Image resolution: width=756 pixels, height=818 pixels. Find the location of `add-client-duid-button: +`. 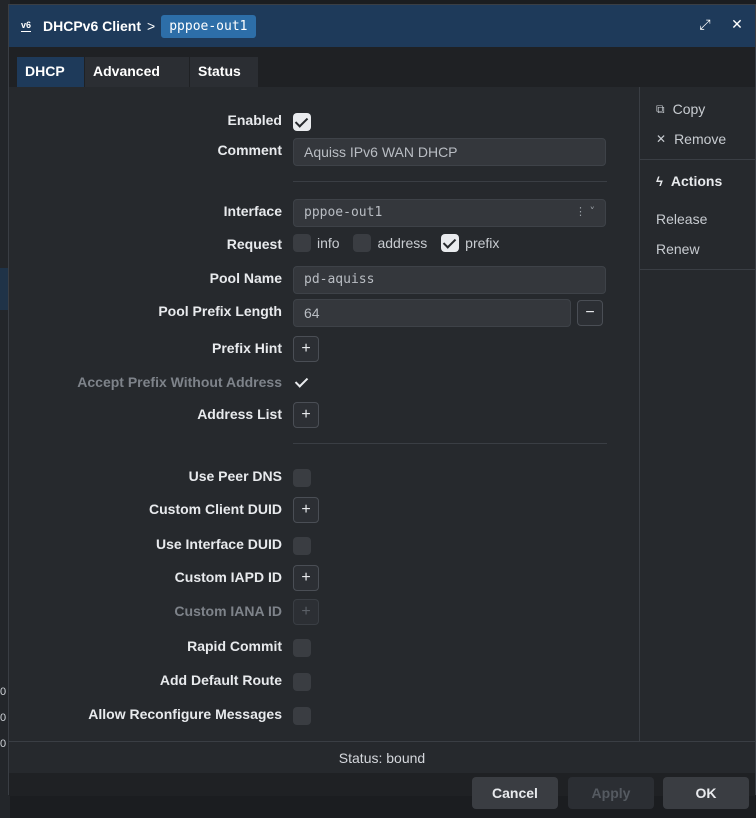

add-client-duid-button: + is located at coordinates (306, 510).